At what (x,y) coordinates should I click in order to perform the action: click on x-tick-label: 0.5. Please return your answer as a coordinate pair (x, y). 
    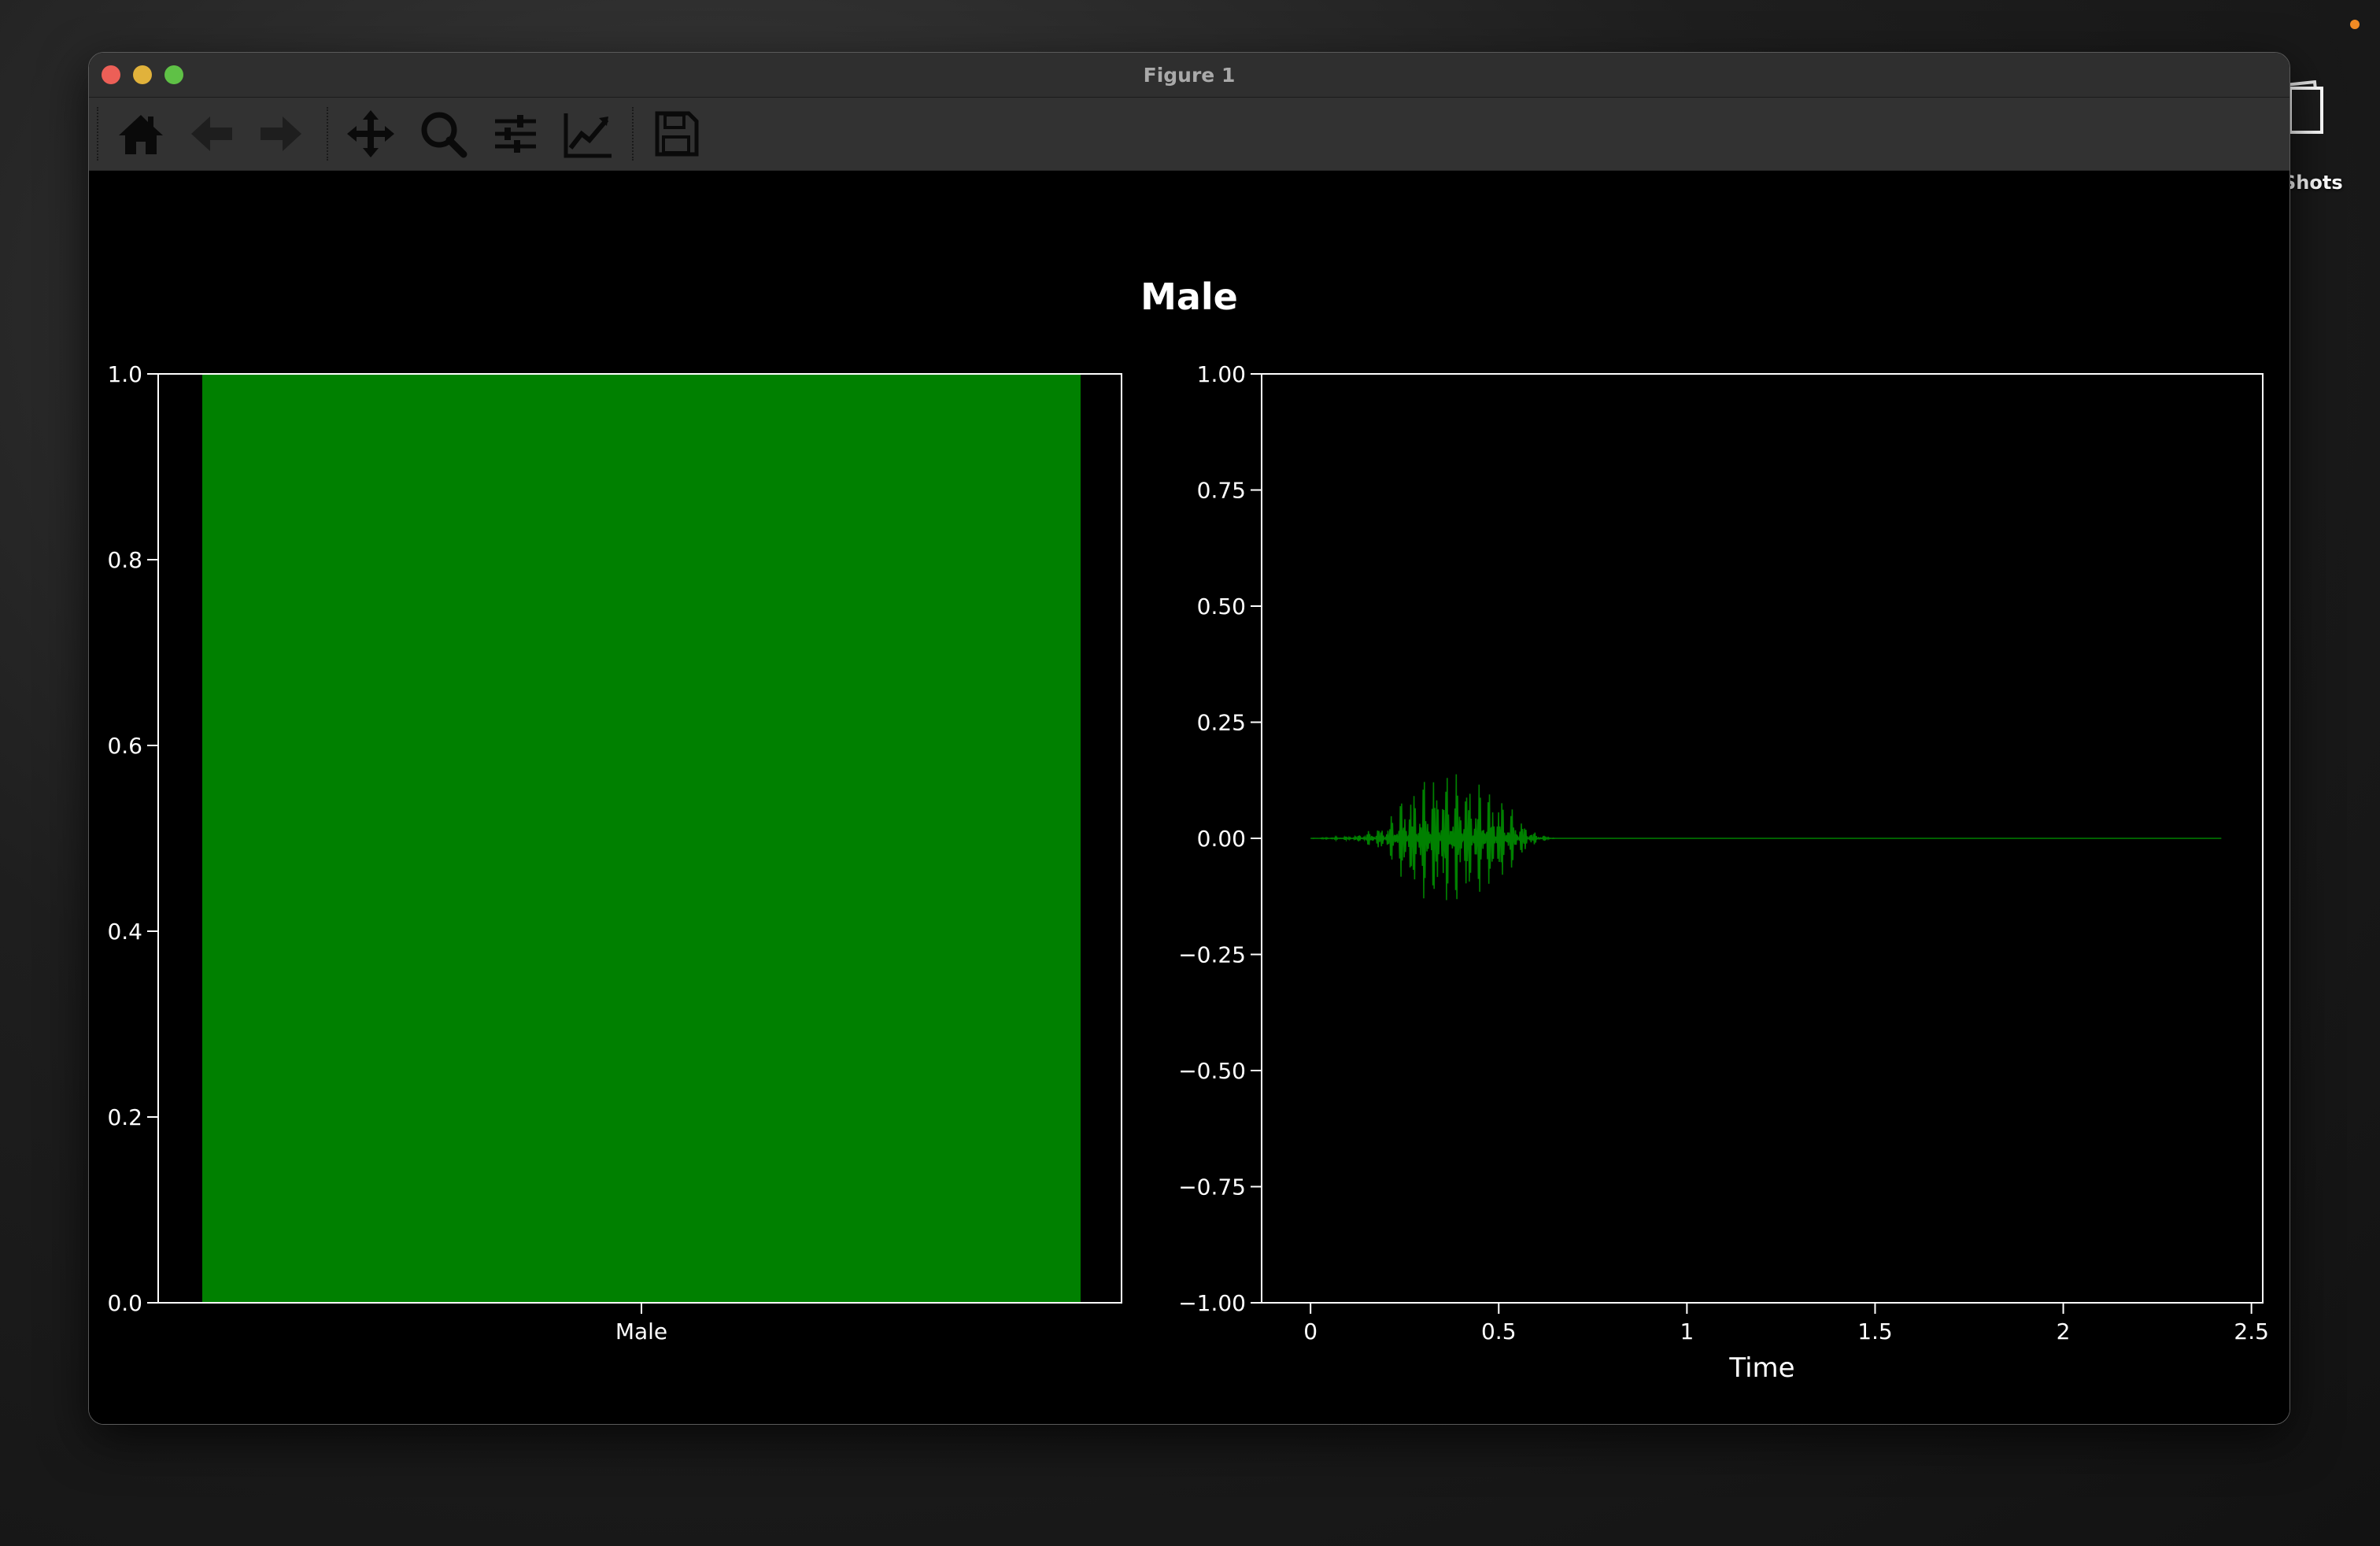
    Looking at the image, I should click on (1499, 1331).